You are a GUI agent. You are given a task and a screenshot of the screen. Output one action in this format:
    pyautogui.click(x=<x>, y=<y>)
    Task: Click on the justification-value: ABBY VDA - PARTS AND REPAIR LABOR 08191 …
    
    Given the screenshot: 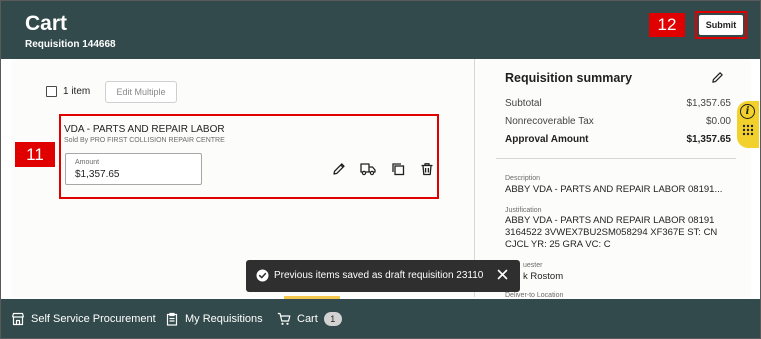 What is the action you would take?
    pyautogui.click(x=611, y=232)
    